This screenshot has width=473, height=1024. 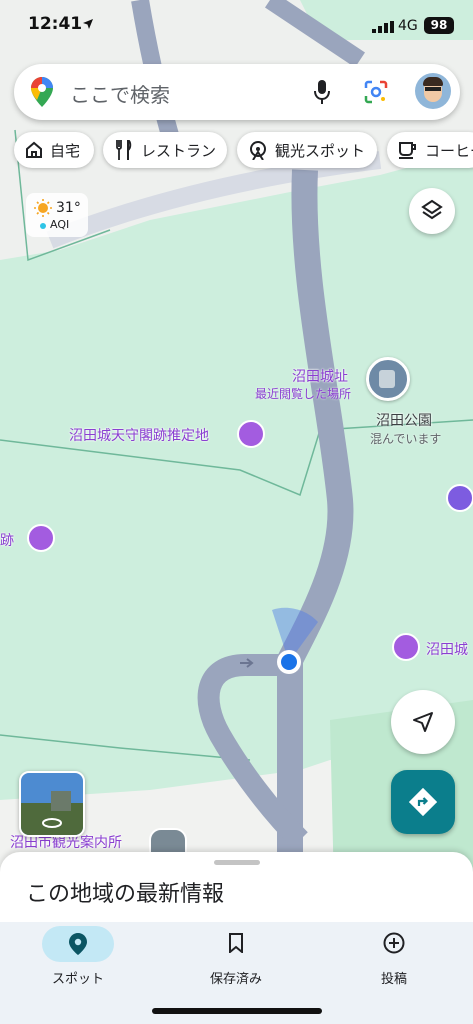 I want to click on microphone-icon, so click(x=322, y=92).